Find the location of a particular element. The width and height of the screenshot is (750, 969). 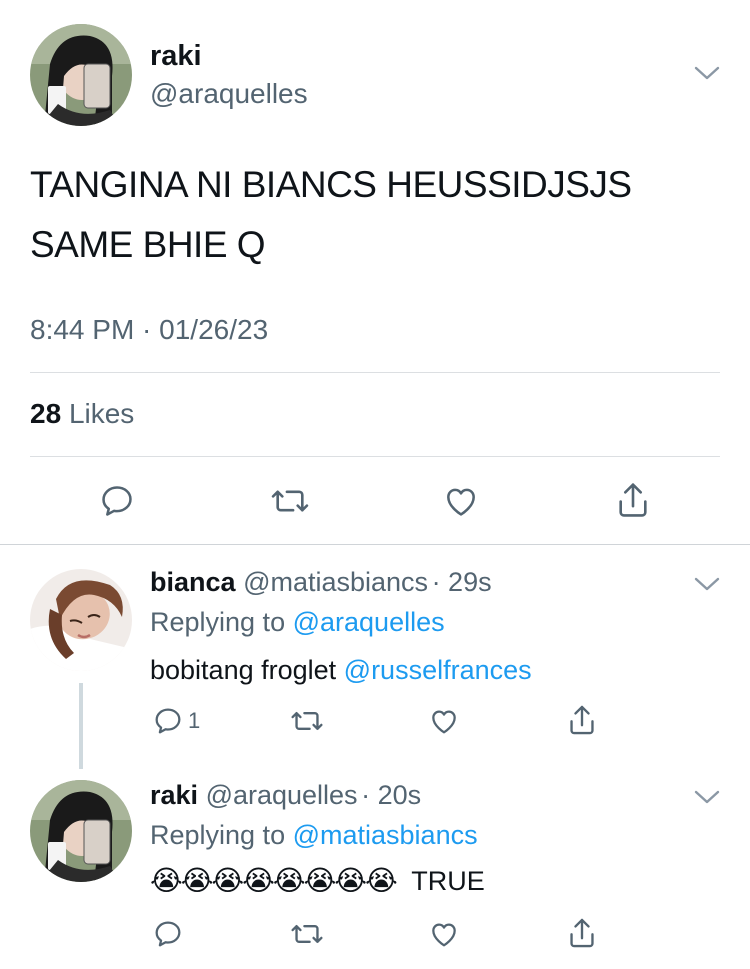

reply-header: raki @araquelles · 20s is located at coordinates (285, 795).